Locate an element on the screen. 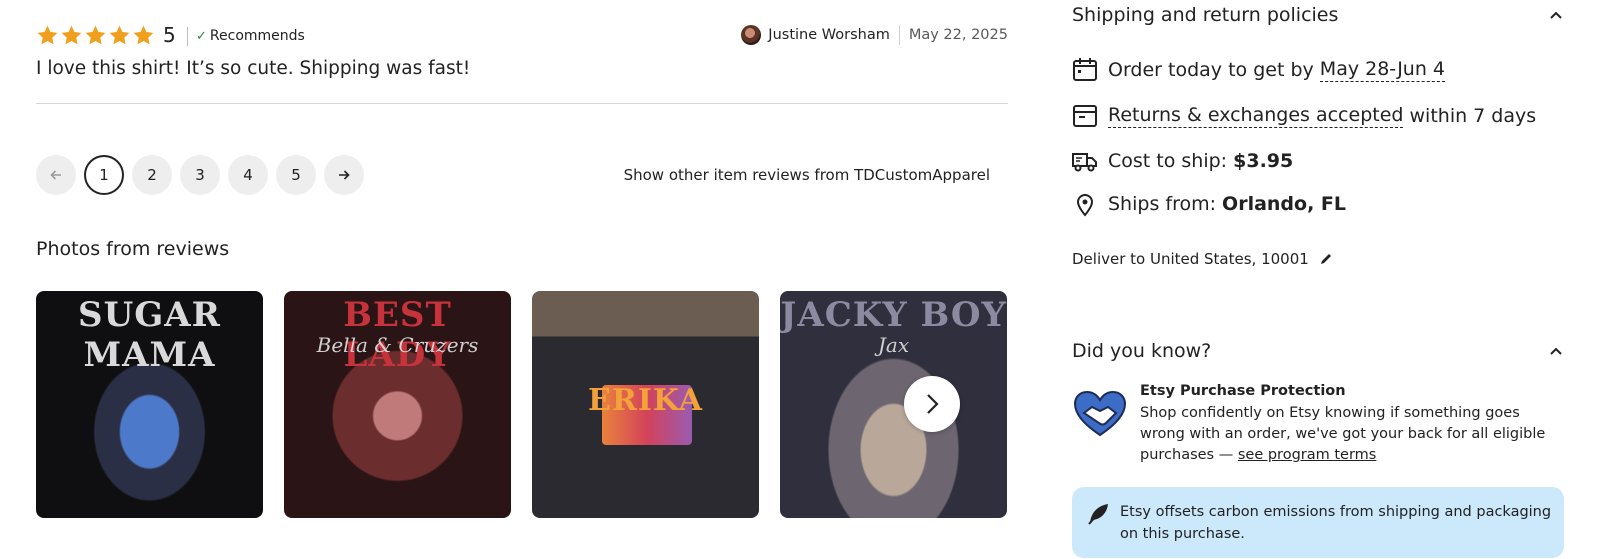 The width and height of the screenshot is (1600, 559). did-you-know-header: Did you know? is located at coordinates (1318, 351).